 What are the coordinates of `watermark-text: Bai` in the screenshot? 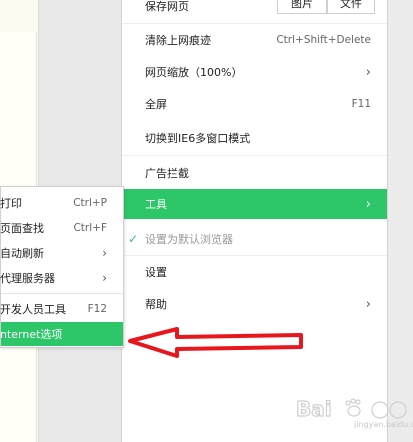 It's located at (314, 409).